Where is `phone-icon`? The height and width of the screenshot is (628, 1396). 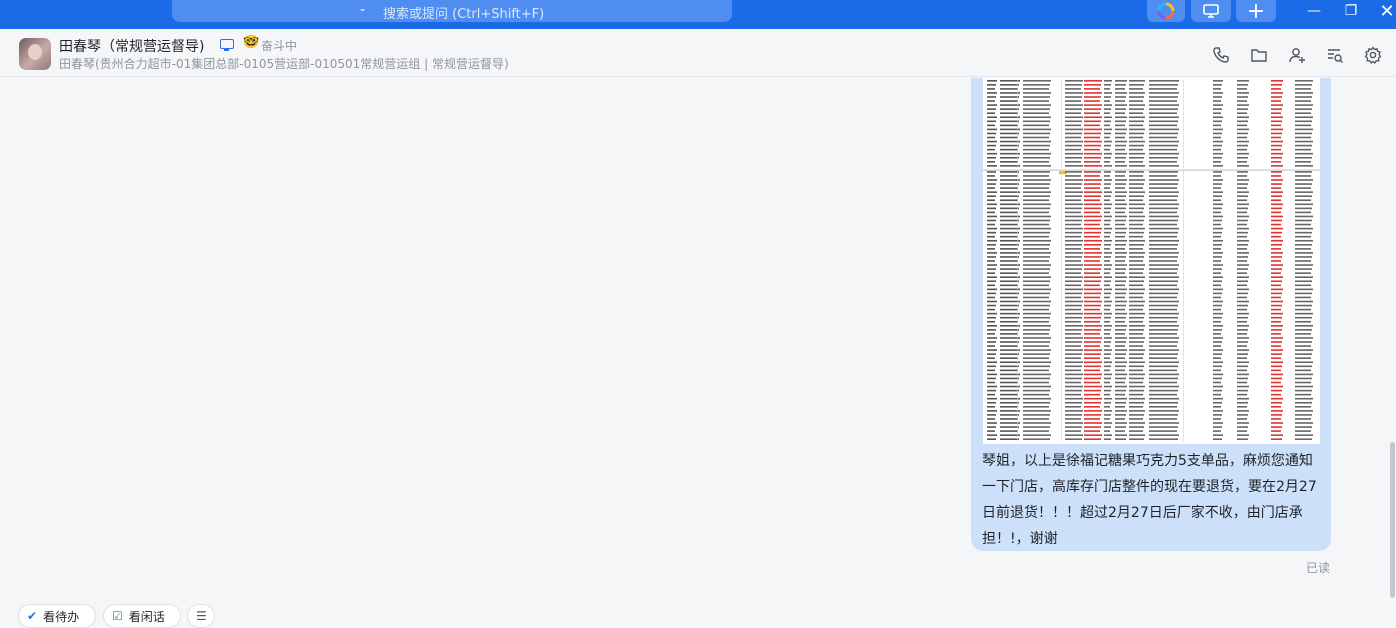
phone-icon is located at coordinates (1221, 55).